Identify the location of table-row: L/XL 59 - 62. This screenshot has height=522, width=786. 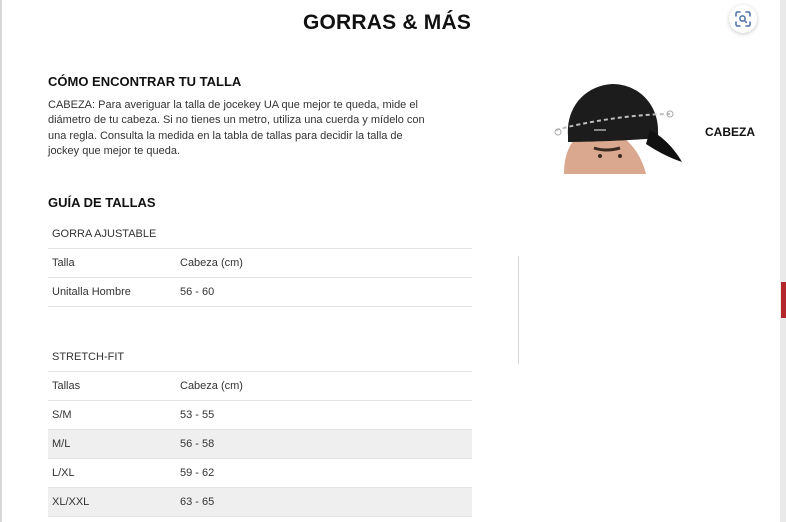
(260, 473).